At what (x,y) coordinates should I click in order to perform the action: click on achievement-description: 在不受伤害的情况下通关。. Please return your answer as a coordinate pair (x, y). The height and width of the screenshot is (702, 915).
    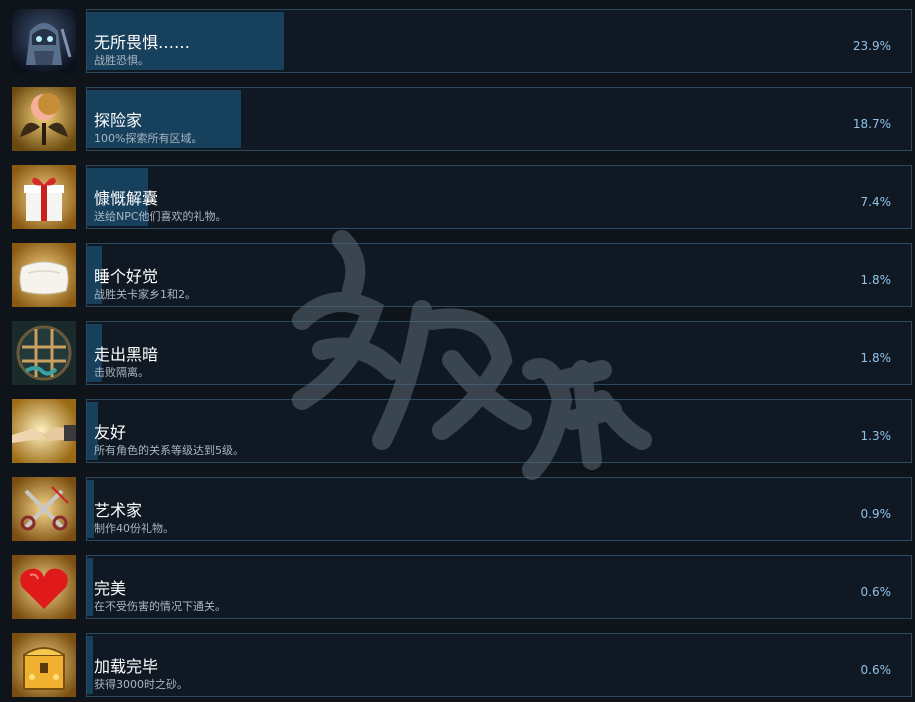
    Looking at the image, I should click on (160, 606).